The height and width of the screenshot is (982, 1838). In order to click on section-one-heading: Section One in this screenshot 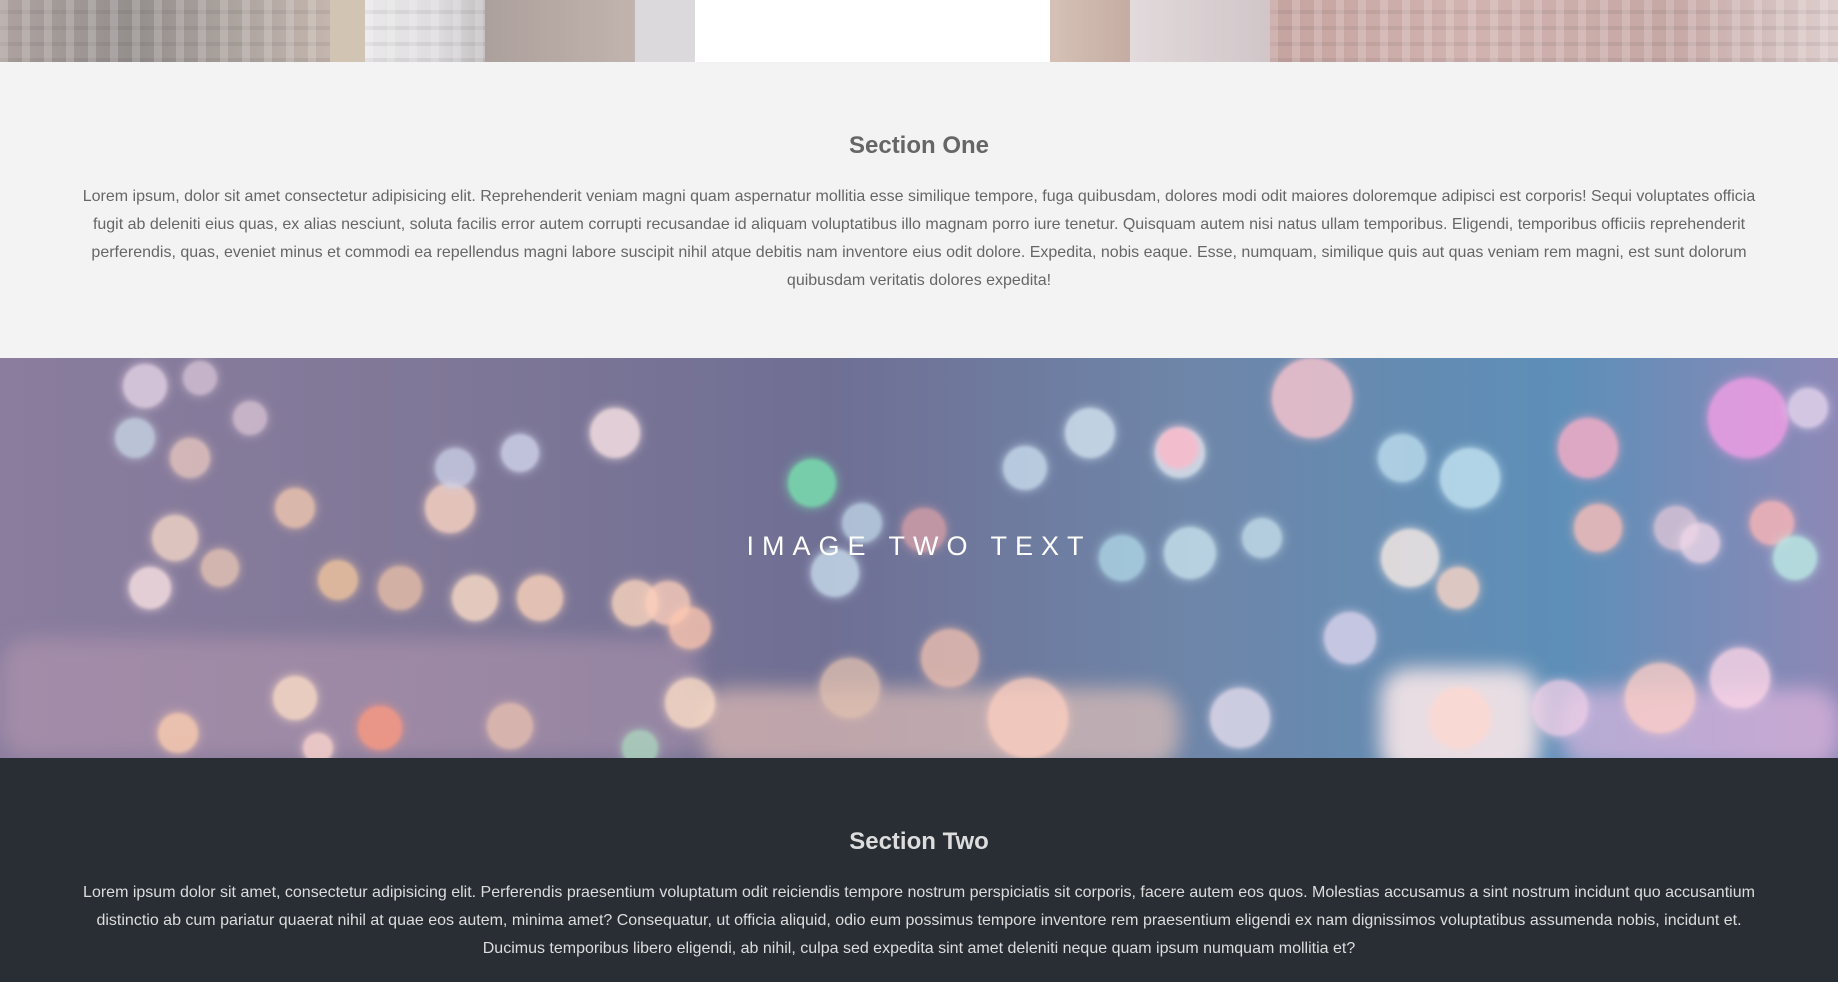, I will do `click(919, 145)`.